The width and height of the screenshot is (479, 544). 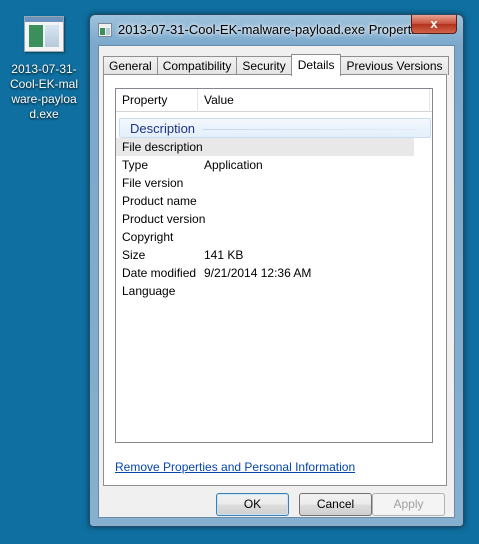 I want to click on property-name: Date modified, so click(x=159, y=273).